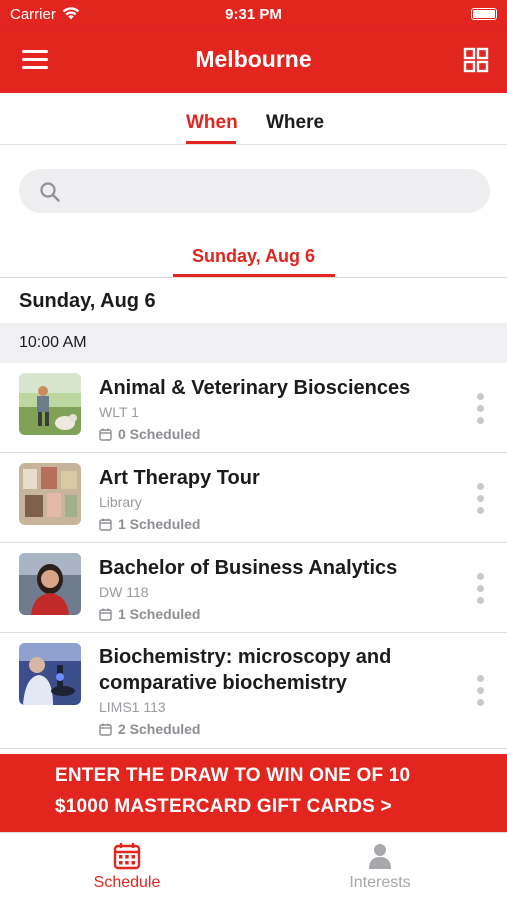 This screenshot has width=507, height=900. What do you see at coordinates (253, 343) in the screenshot?
I see `time-section-header: 10:00 AM` at bounding box center [253, 343].